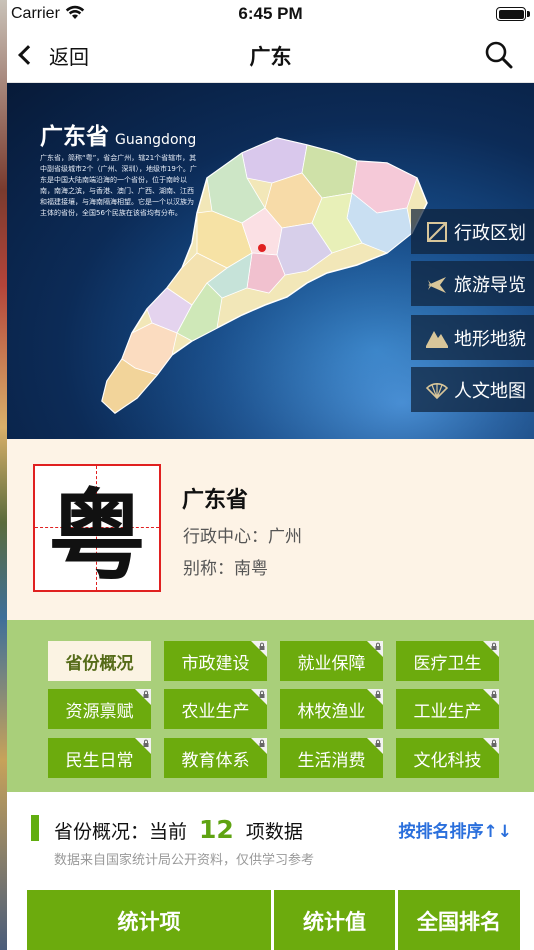 The height and width of the screenshot is (950, 534). Describe the element at coordinates (447, 663) in the screenshot. I see `category-label: 医疗卫生` at that location.